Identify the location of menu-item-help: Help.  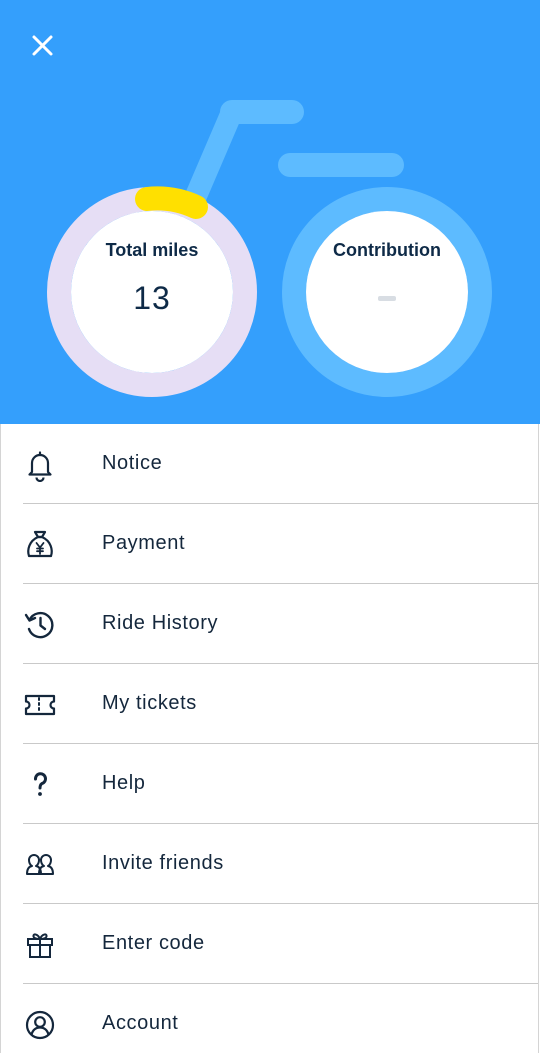
(270, 784).